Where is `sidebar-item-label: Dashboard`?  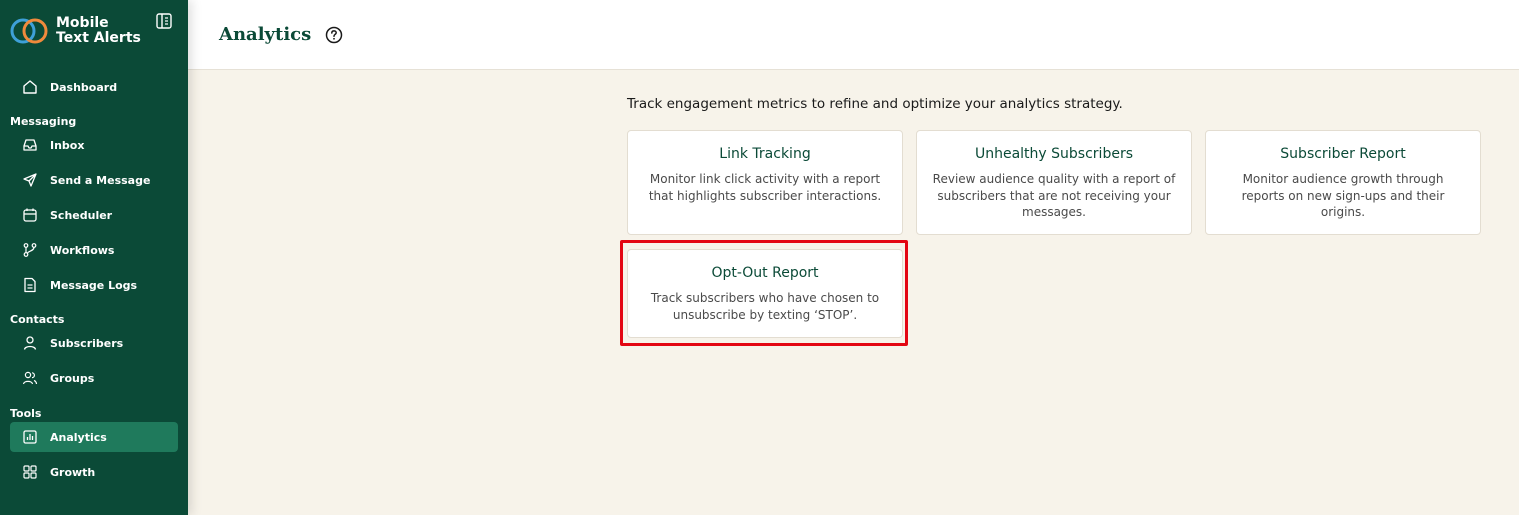
sidebar-item-label: Dashboard is located at coordinates (84, 87).